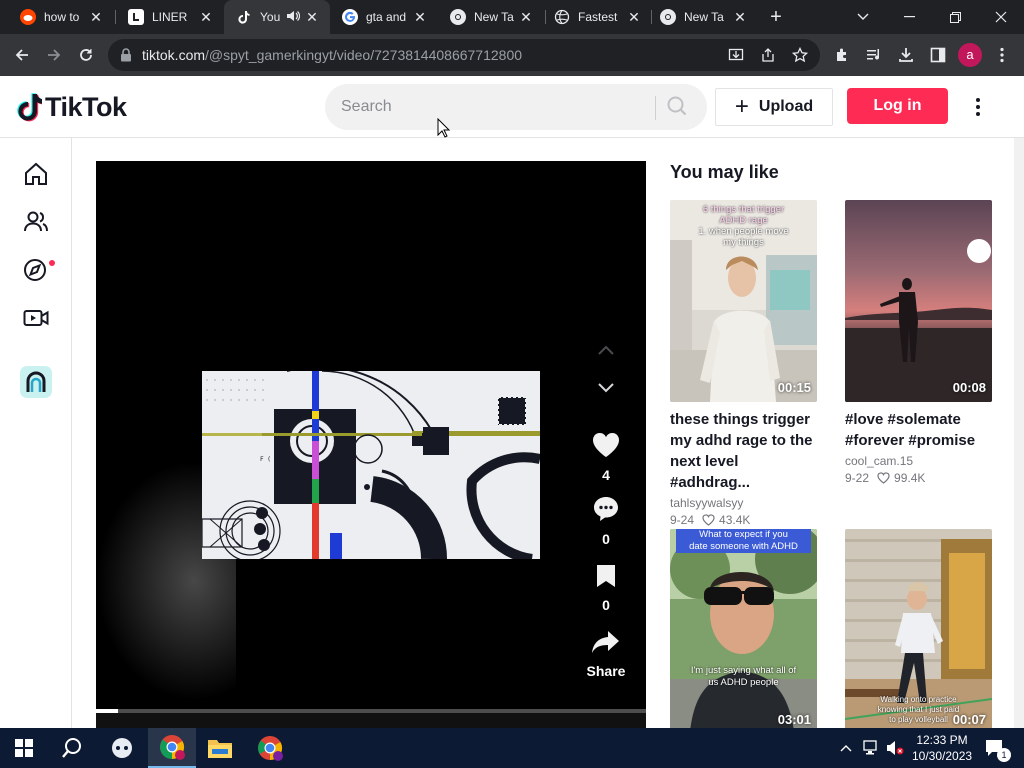  What do you see at coordinates (1002, 55) in the screenshot?
I see `chrome-menu-icon` at bounding box center [1002, 55].